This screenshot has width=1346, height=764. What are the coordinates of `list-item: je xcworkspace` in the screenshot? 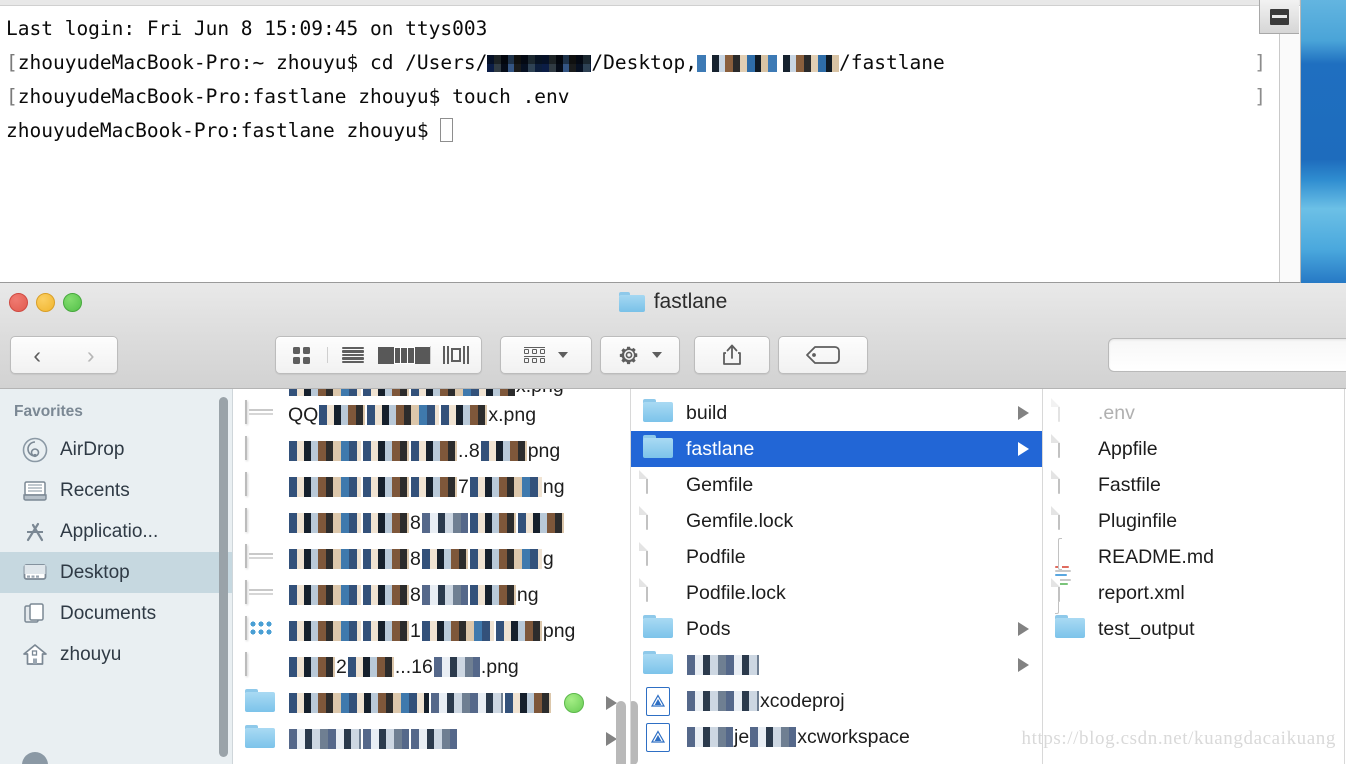 It's located at (836, 737).